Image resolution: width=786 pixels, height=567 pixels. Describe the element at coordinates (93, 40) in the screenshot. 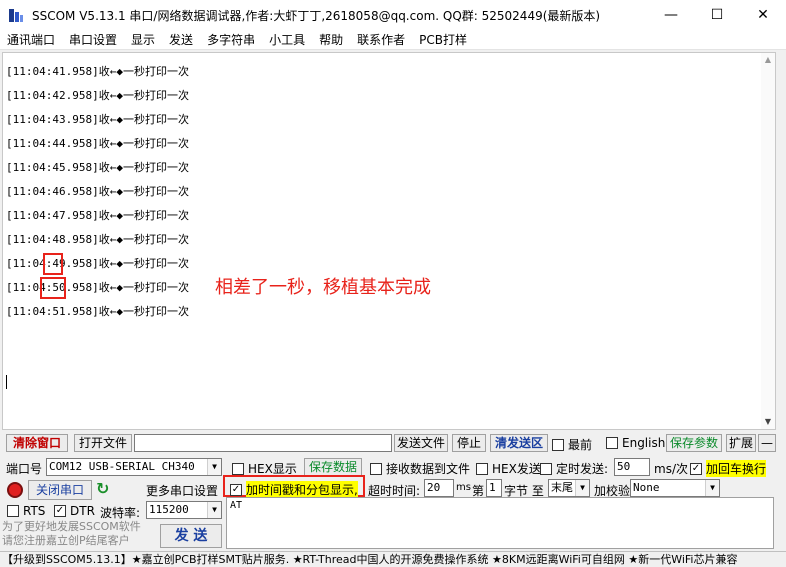

I see `menu-serial-settings: 串口设置` at that location.